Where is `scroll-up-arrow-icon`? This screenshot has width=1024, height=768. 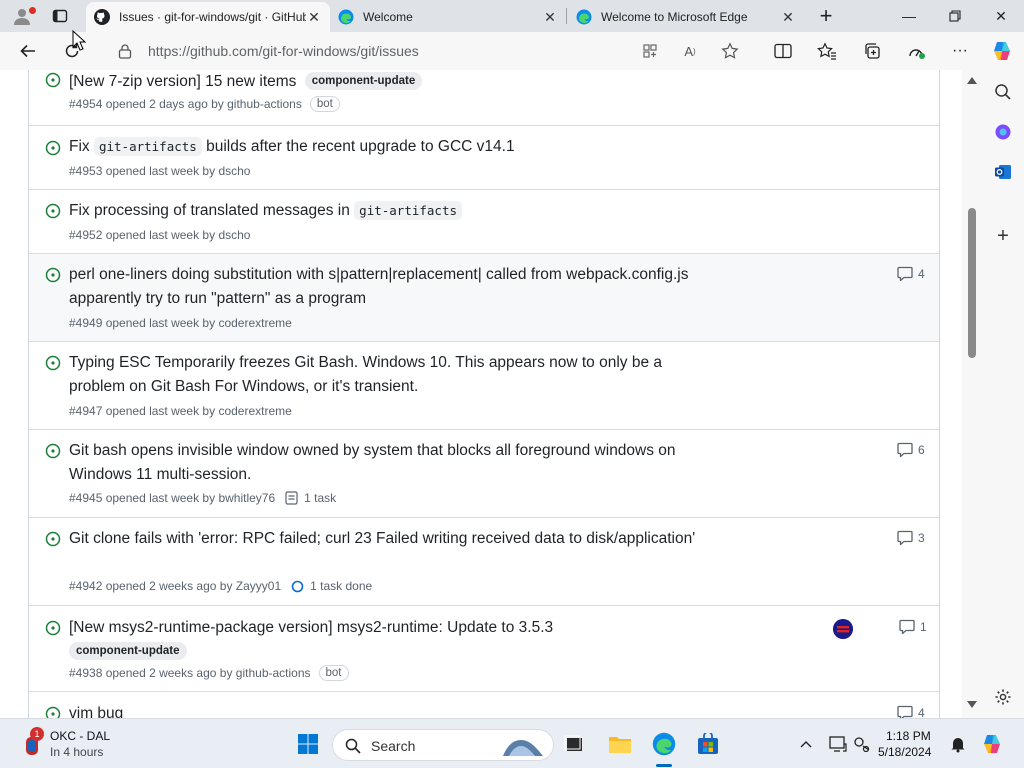
scroll-up-arrow-icon is located at coordinates (972, 80).